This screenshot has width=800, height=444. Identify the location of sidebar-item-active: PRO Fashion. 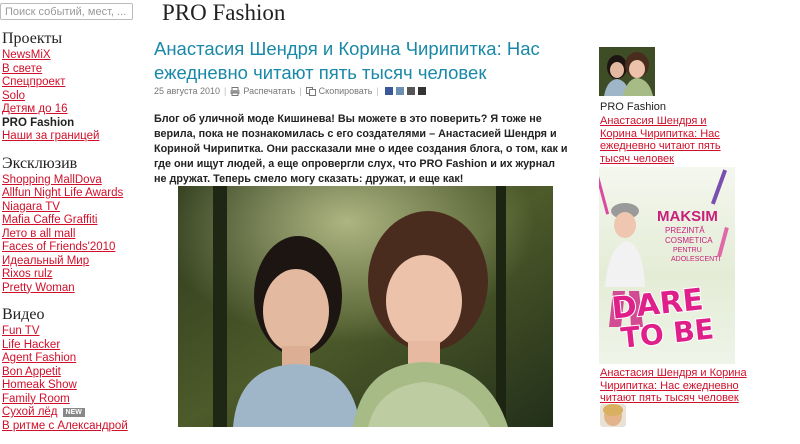
(72, 124).